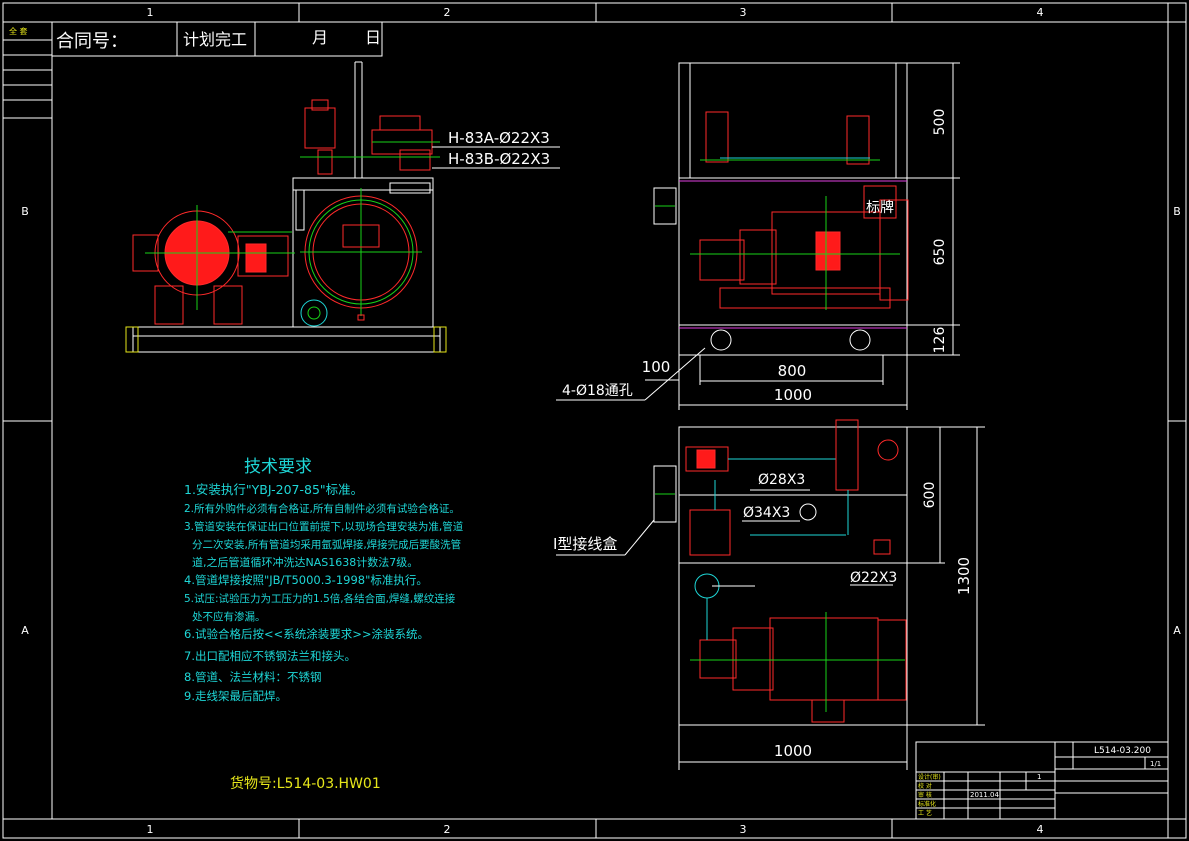 This screenshot has width=1189, height=841. Describe the element at coordinates (925, 813) in the screenshot. I see `title-row-5: 工 艺` at that location.